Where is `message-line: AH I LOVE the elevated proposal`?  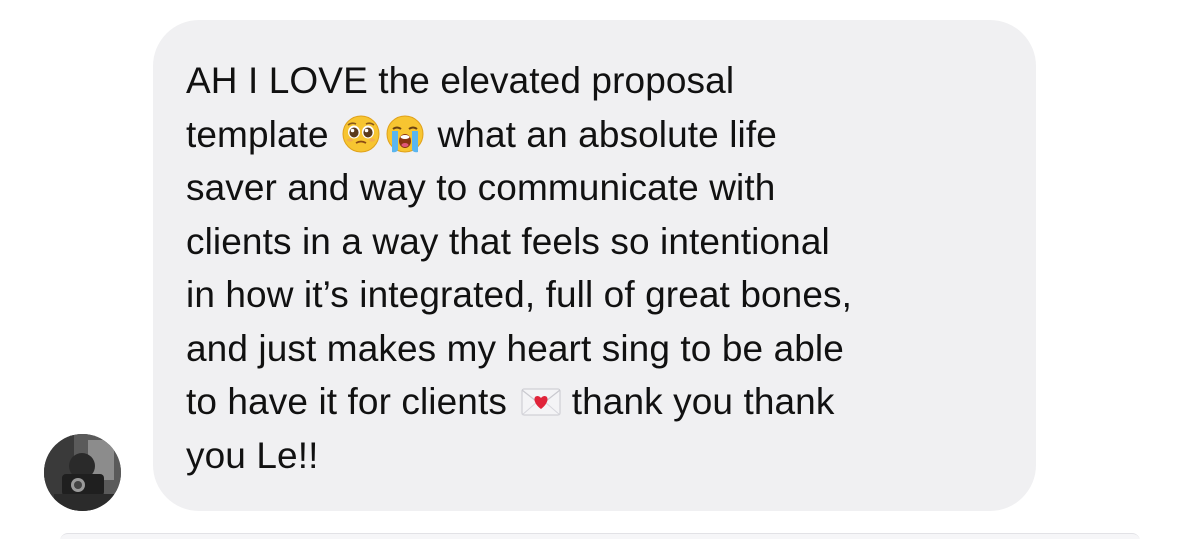
message-line: AH I LOVE the elevated proposal is located at coordinates (460, 80).